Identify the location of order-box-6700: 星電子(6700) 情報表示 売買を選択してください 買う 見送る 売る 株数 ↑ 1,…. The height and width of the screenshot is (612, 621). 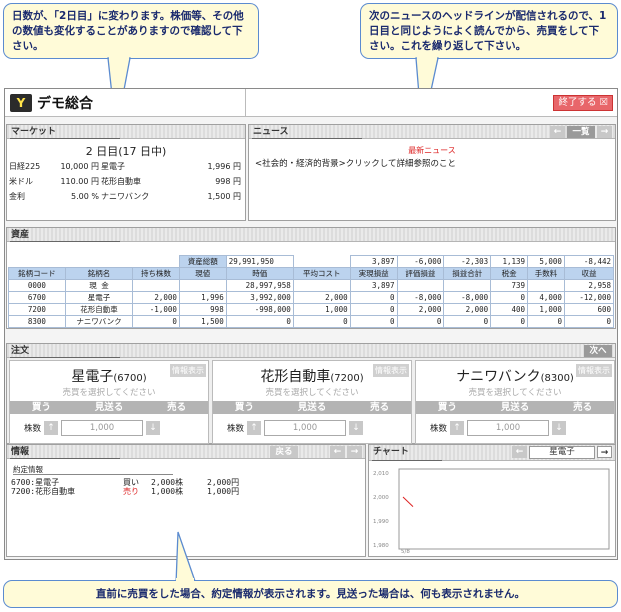
(109, 402).